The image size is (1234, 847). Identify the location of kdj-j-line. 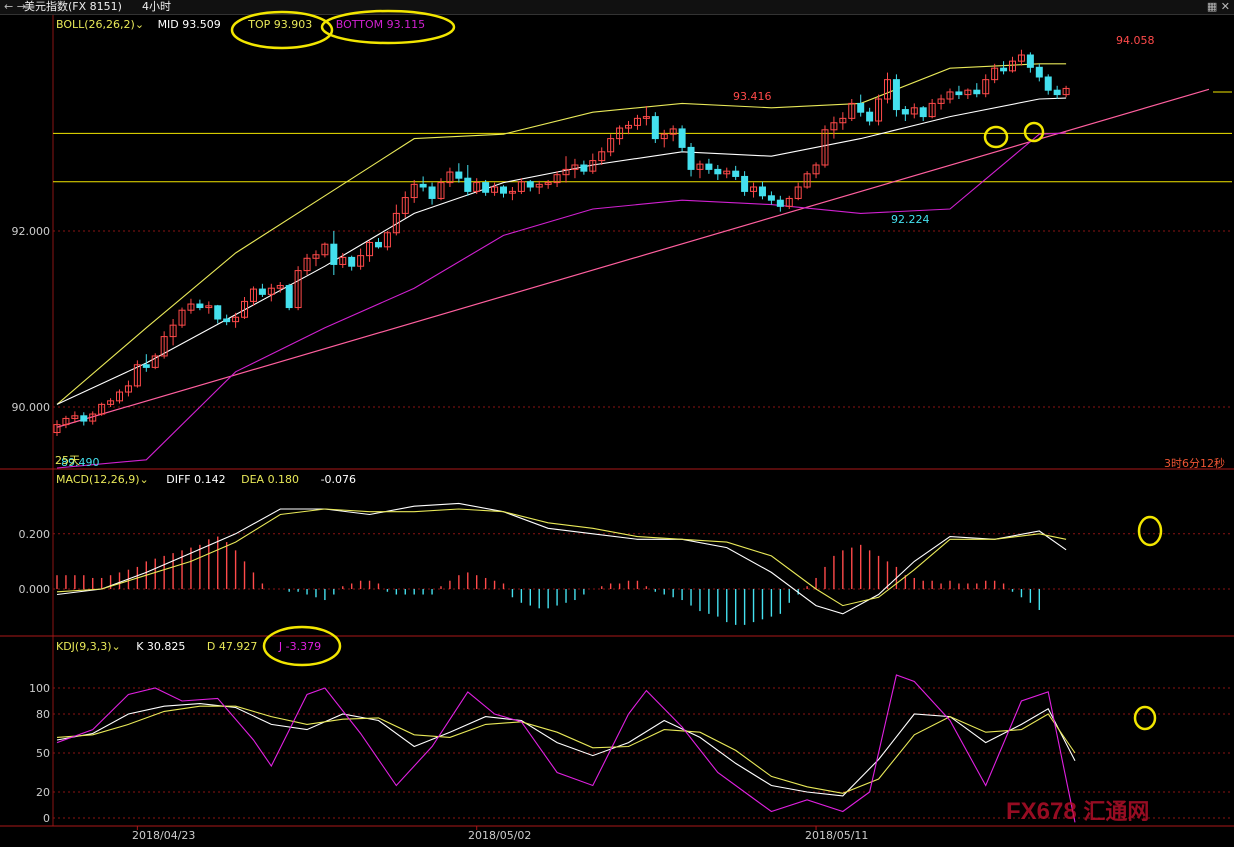
(566, 748).